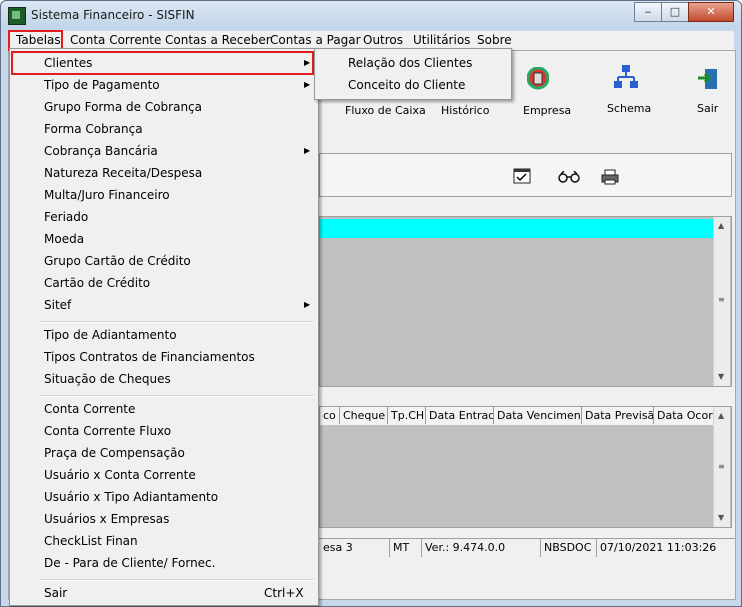  I want to click on action-toolbar, so click(525, 175).